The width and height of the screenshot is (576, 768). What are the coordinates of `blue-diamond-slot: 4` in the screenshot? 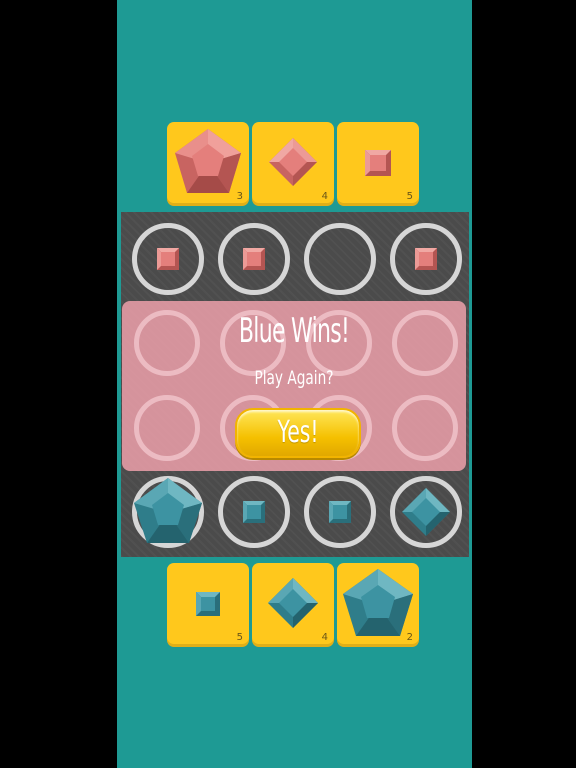 It's located at (293, 605).